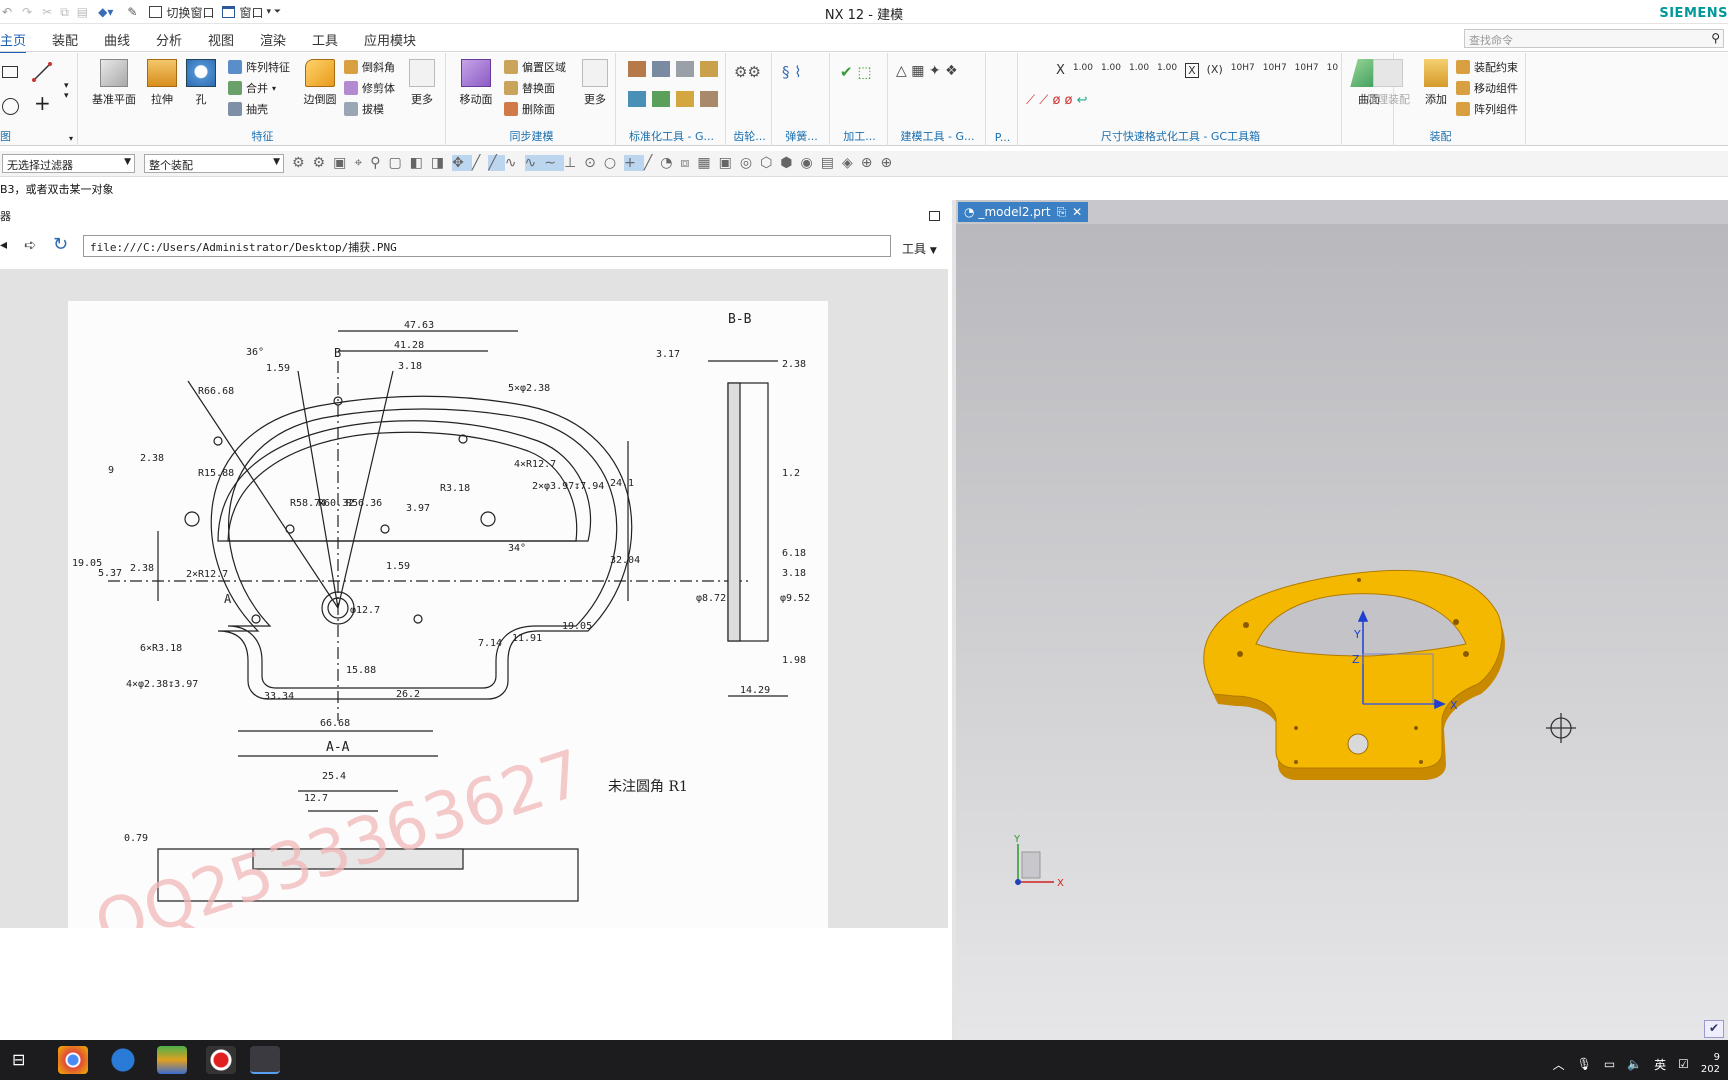 Image resolution: width=1728 pixels, height=1080 pixels. What do you see at coordinates (221, 1060) in the screenshot?
I see `recorder-icon` at bounding box center [221, 1060].